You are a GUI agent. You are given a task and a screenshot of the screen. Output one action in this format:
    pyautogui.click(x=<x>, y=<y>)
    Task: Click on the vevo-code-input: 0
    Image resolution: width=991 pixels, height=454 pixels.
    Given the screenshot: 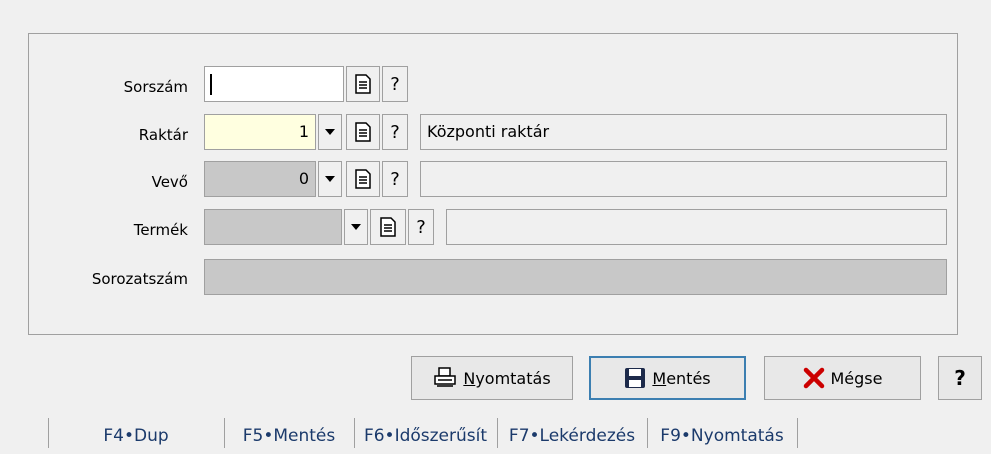 What is the action you would take?
    pyautogui.click(x=260, y=179)
    